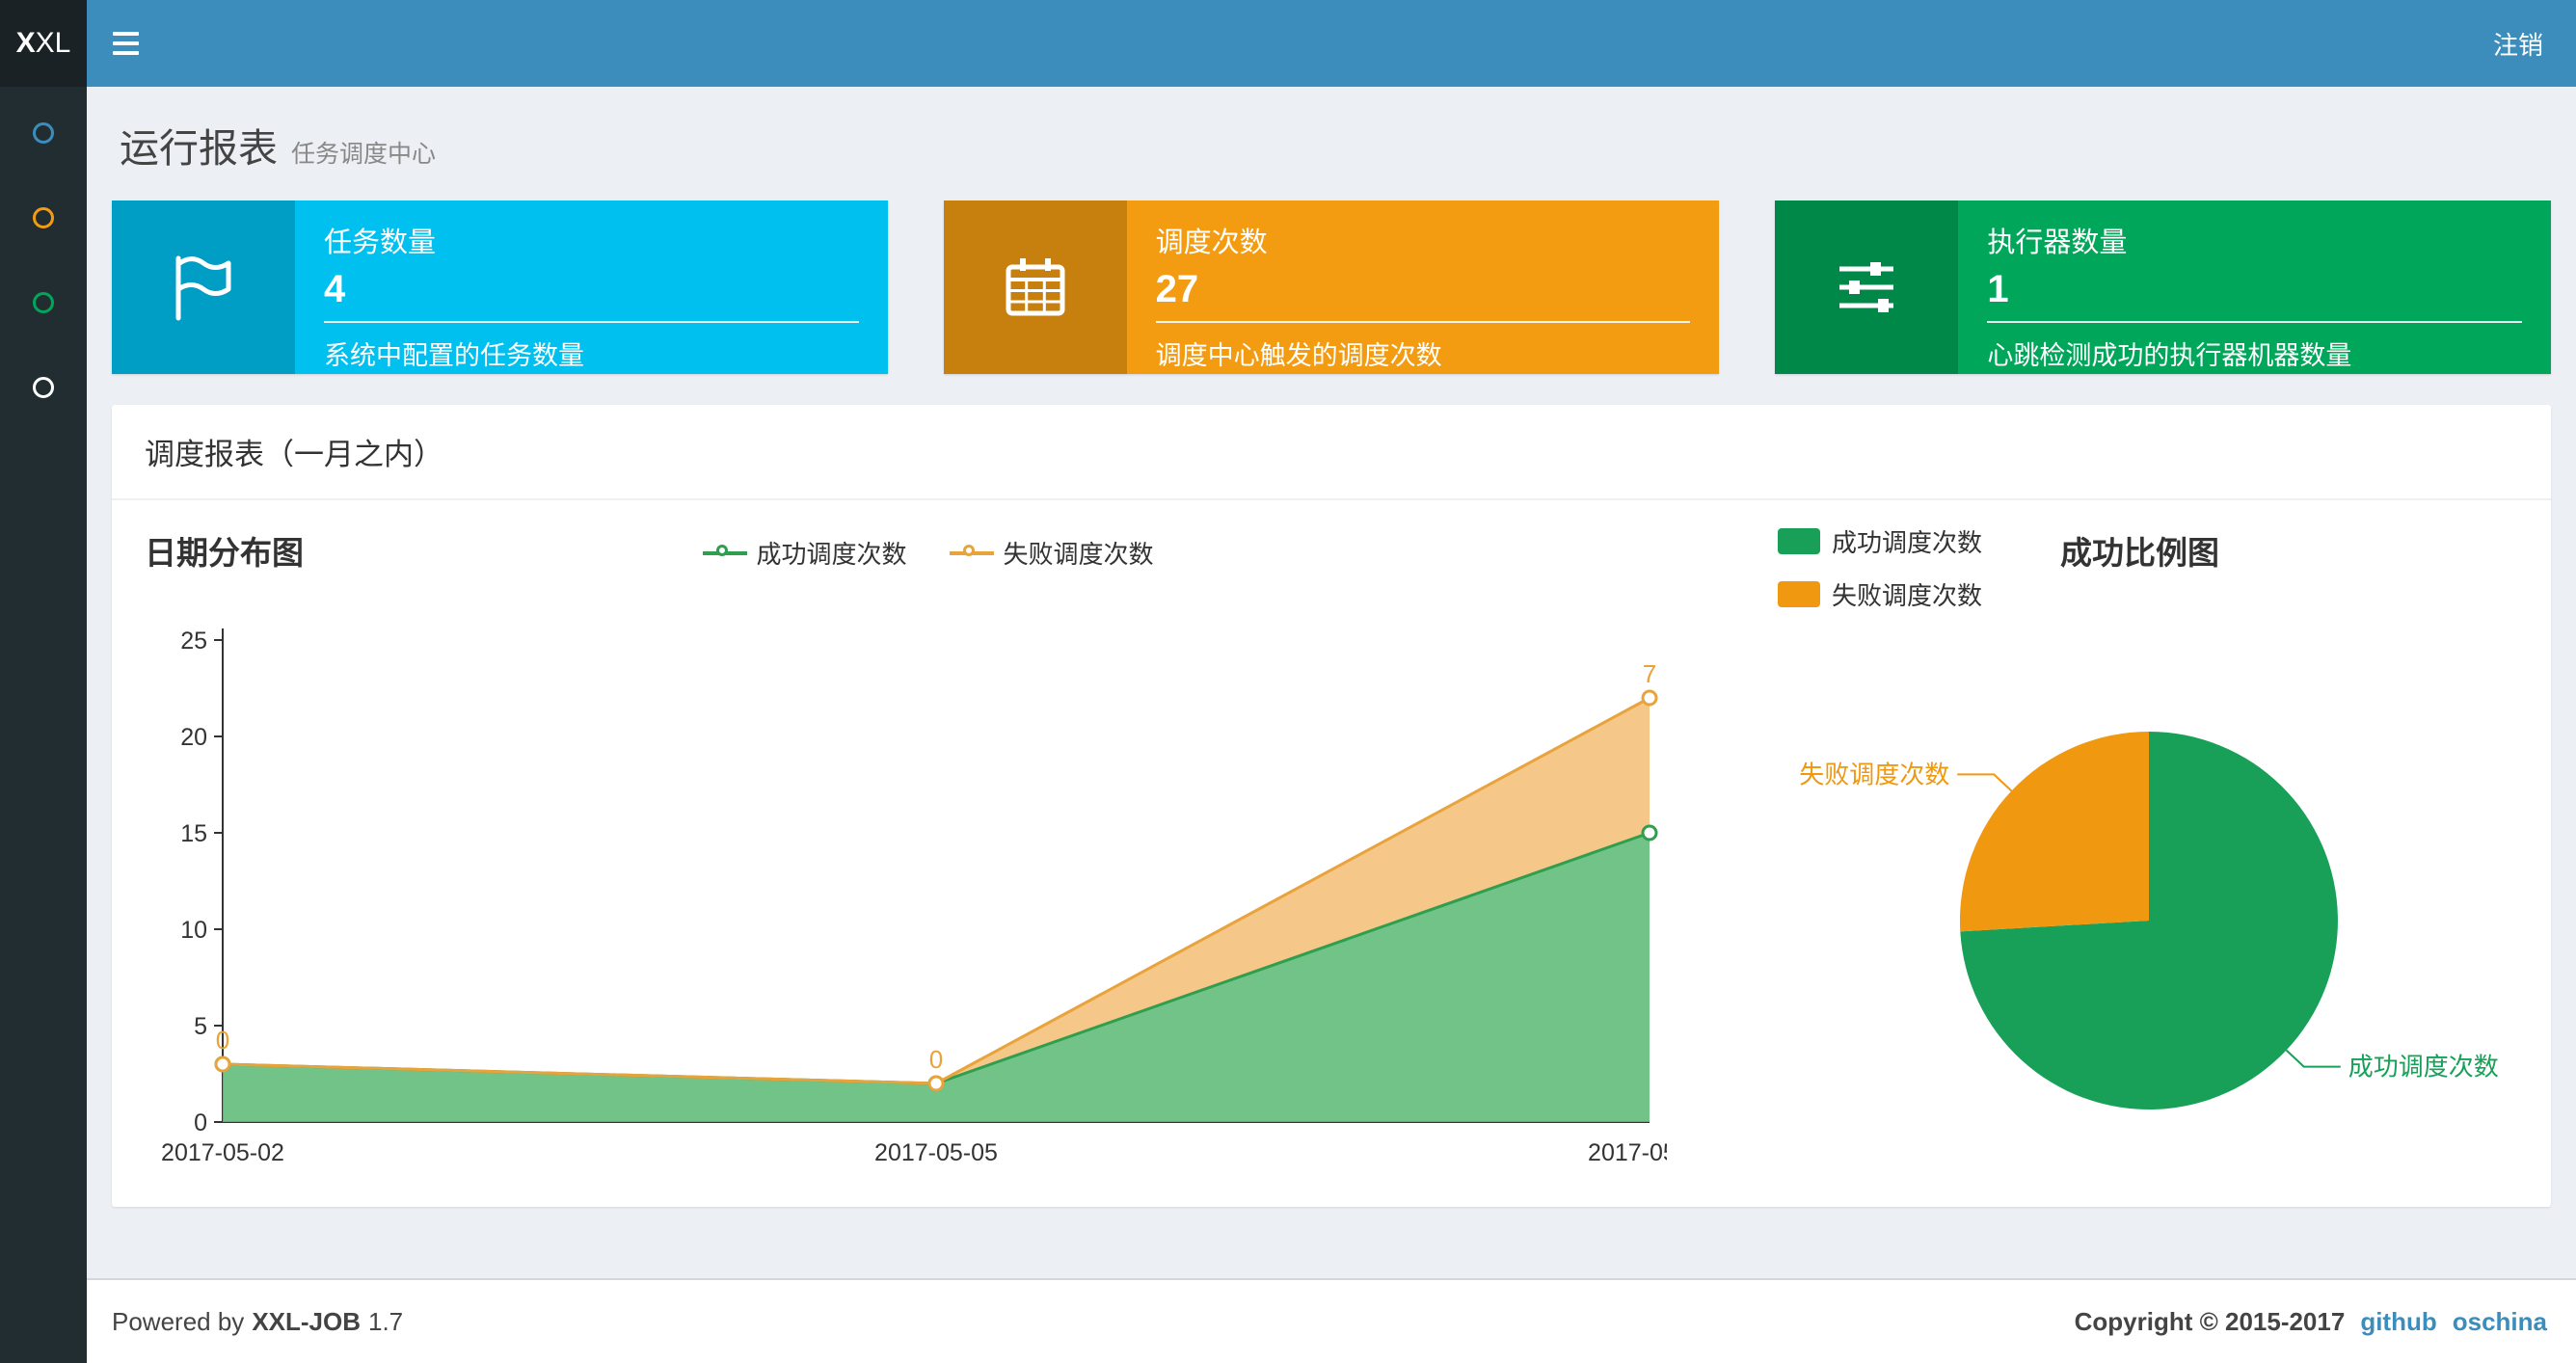  Describe the element at coordinates (2518, 43) in the screenshot. I see `logout-link: 注销` at that location.